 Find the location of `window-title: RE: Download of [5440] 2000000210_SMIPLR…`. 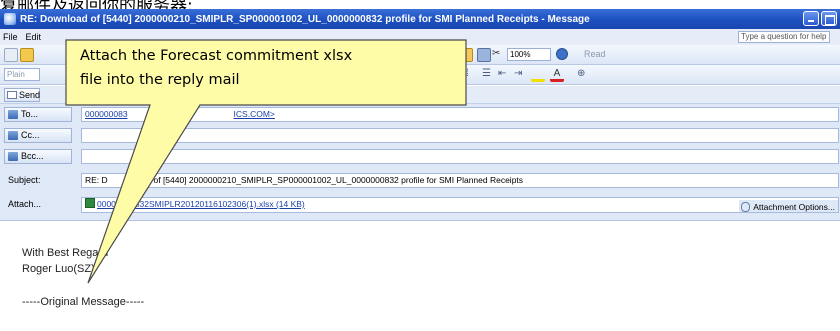

window-title: RE: Download of [5440] 2000000210_SMIPLR… is located at coordinates (305, 19).